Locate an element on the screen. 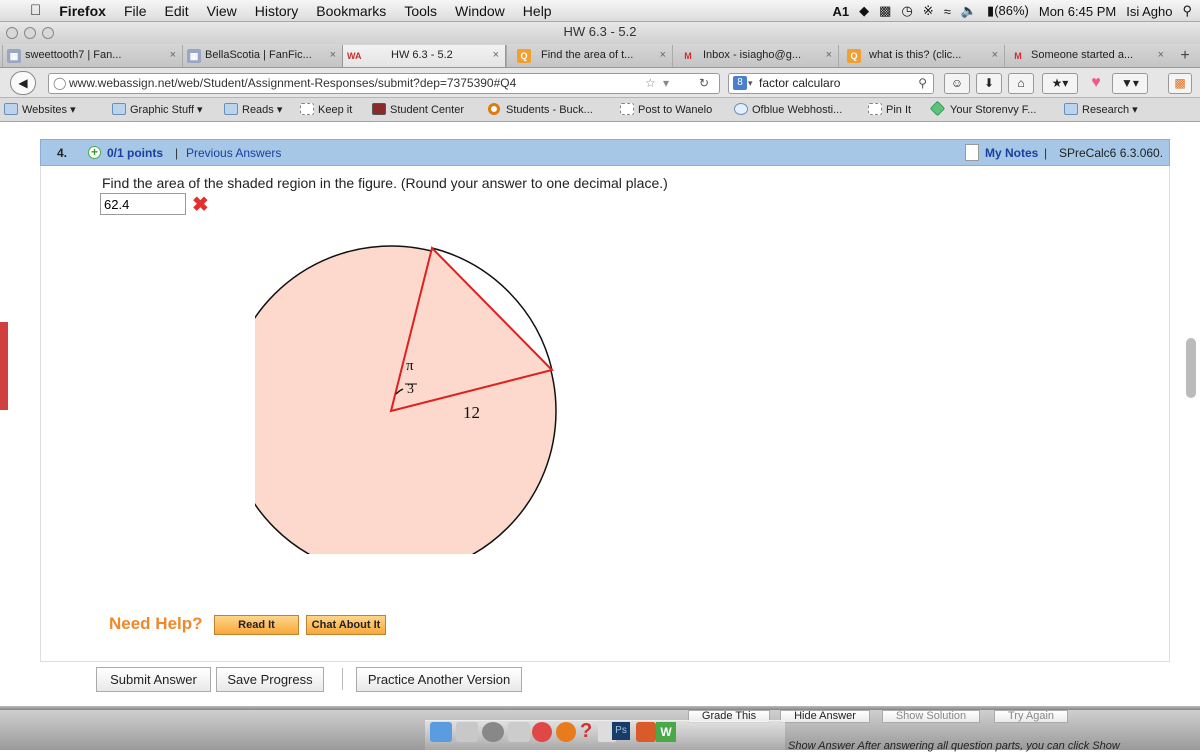 Image resolution: width=1200 pixels, height=752 pixels. save-progress-button: Save Progress is located at coordinates (270, 679).